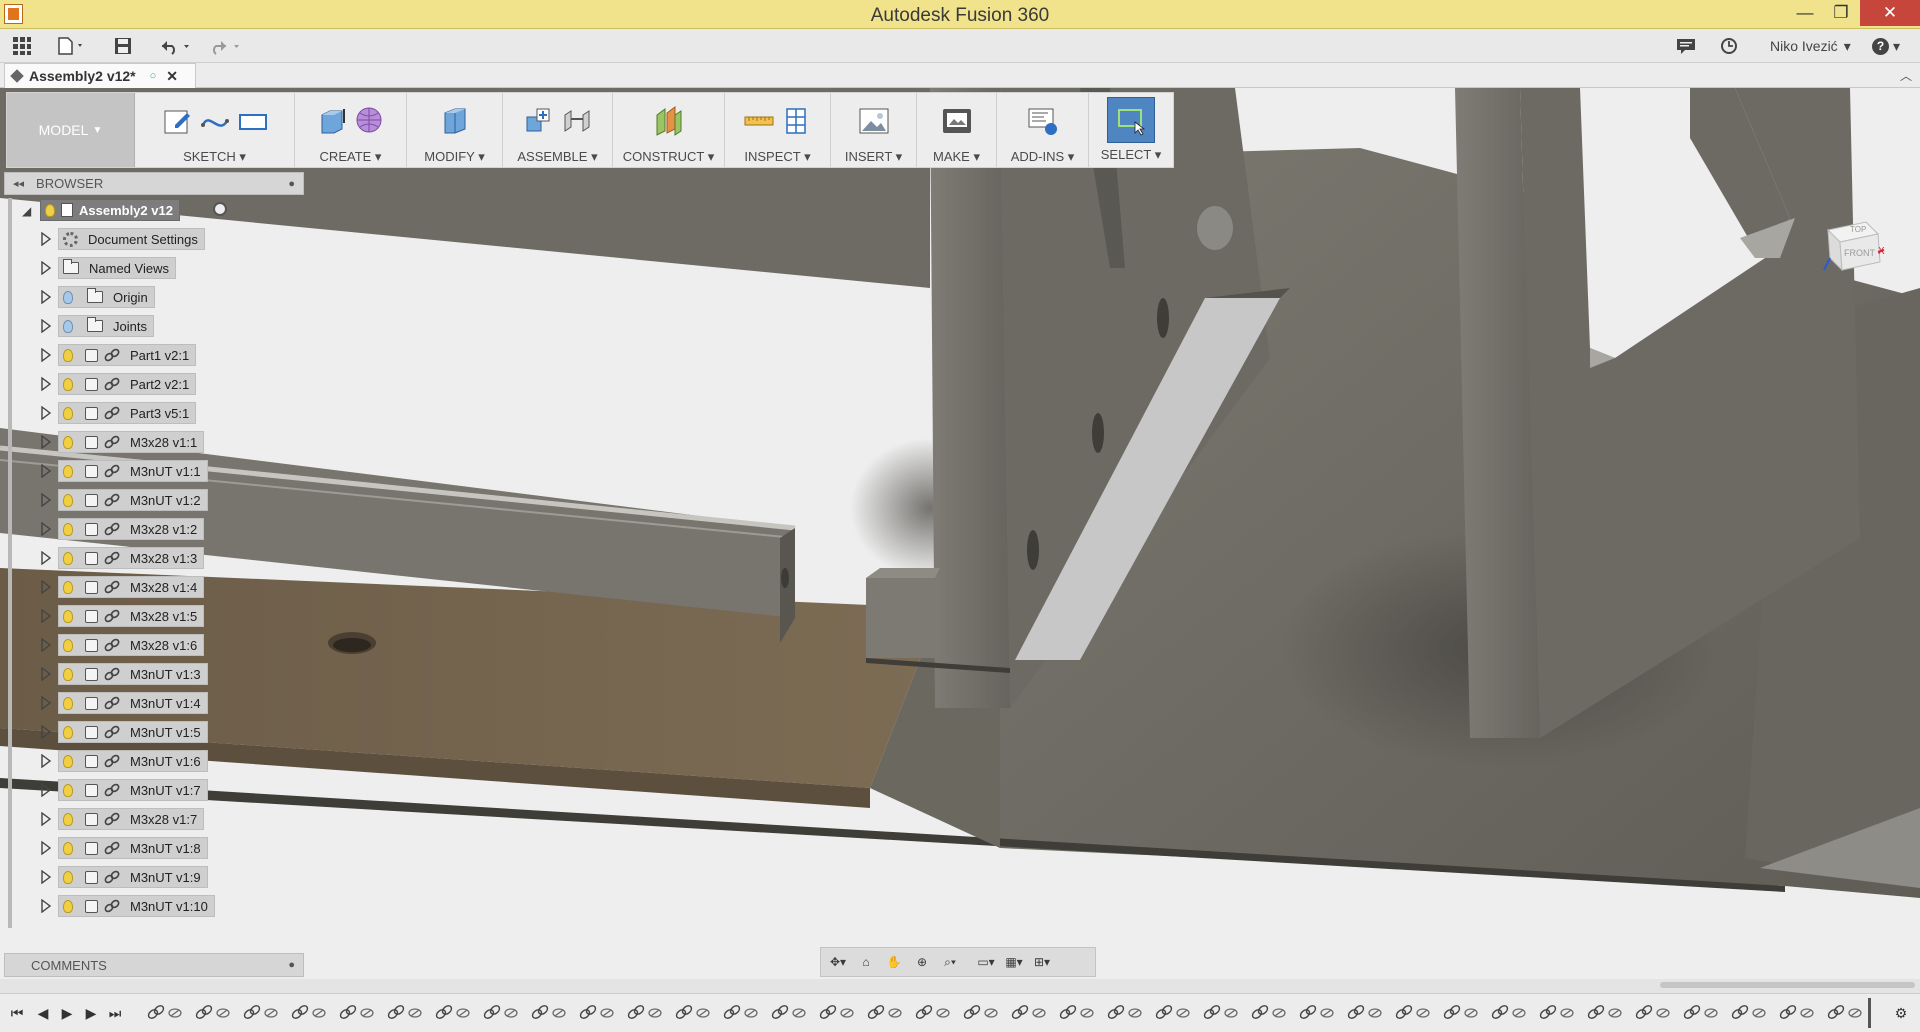  What do you see at coordinates (133, 674) in the screenshot?
I see `tree-item-chip: M3nUT v1:3` at bounding box center [133, 674].